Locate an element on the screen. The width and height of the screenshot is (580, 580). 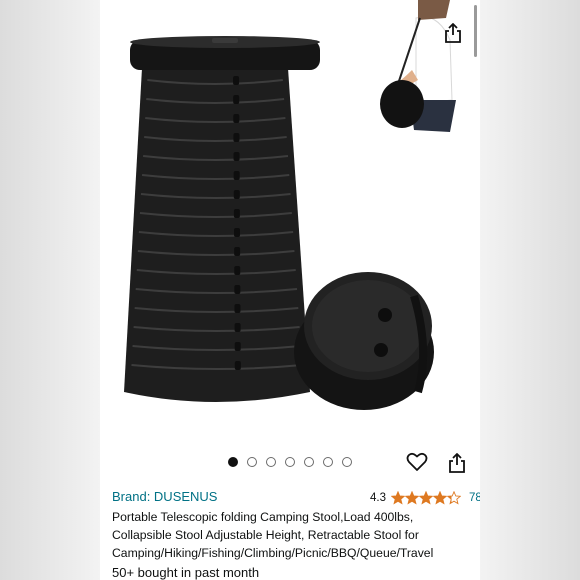
purchase-count: 50+ bought in past month is located at coordinates (186, 572).